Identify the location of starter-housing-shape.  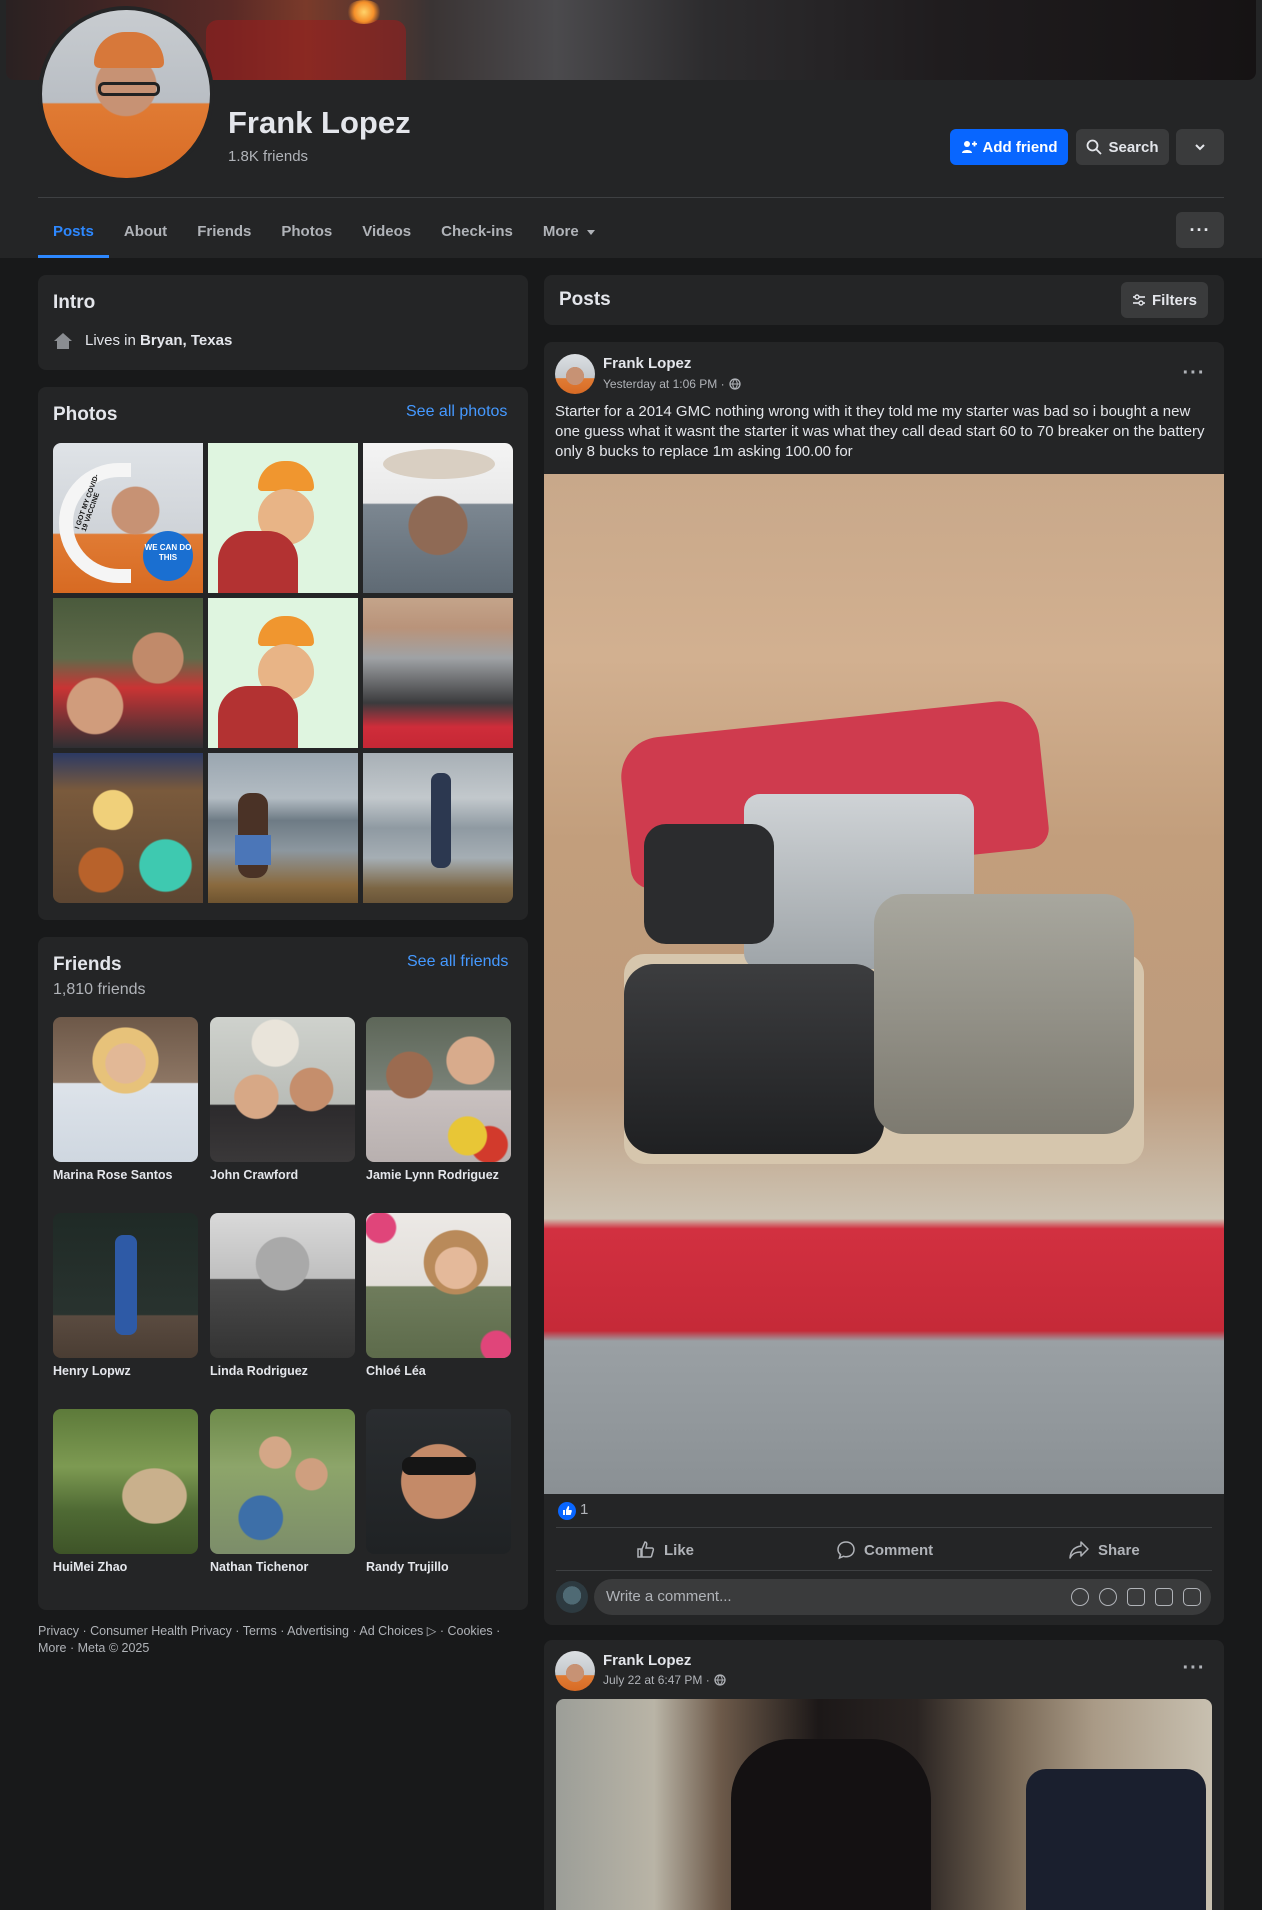
(1004, 1014).